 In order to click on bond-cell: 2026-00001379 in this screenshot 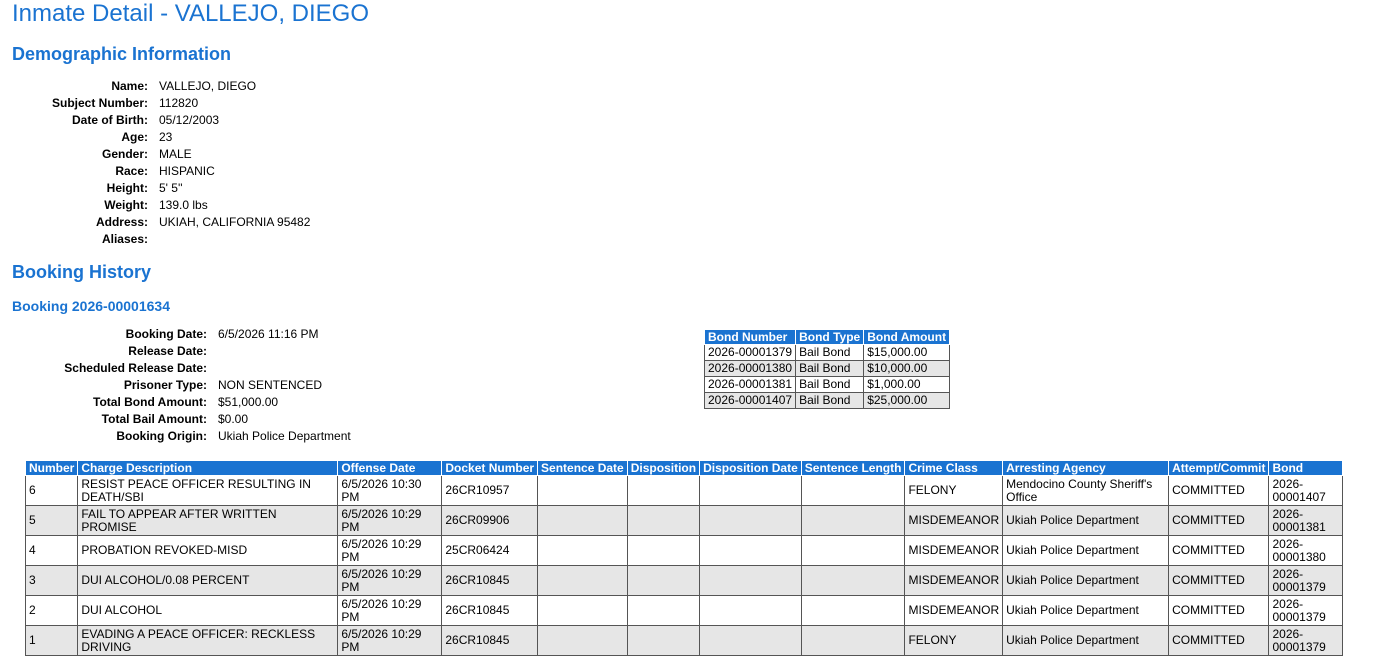, I will do `click(750, 352)`.